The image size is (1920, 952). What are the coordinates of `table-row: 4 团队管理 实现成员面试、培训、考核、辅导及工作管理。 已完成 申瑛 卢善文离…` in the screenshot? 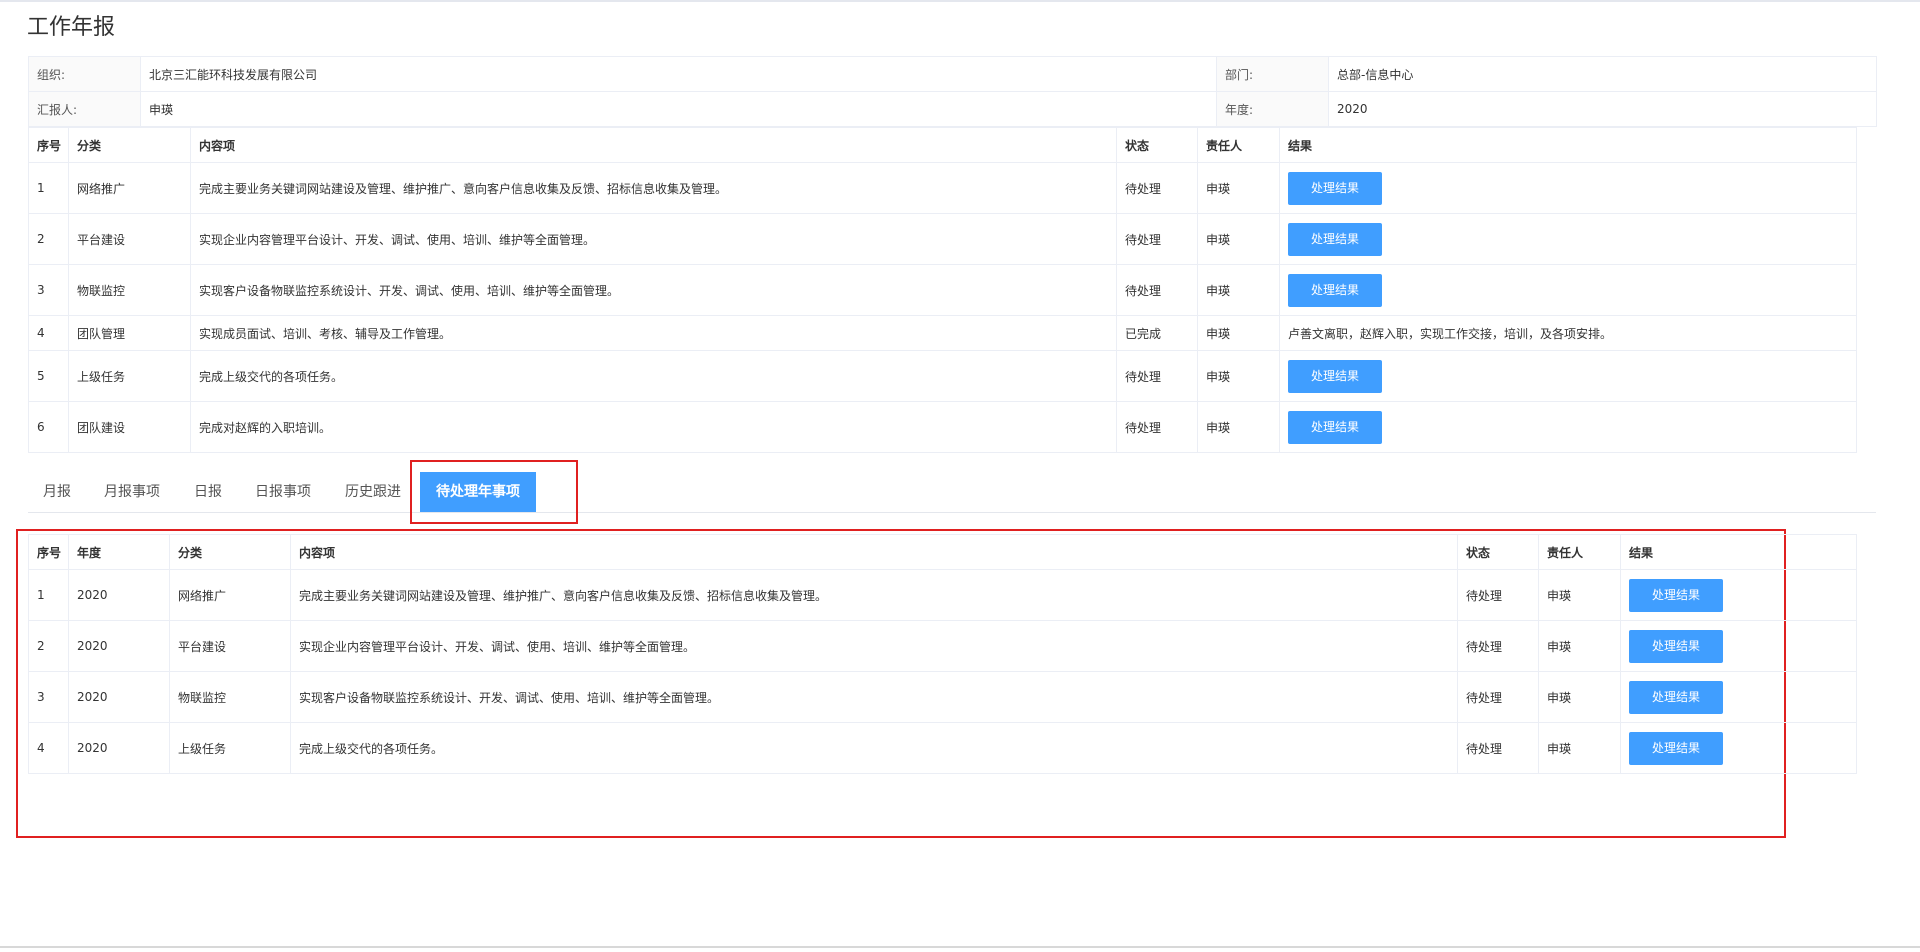 It's located at (942, 333).